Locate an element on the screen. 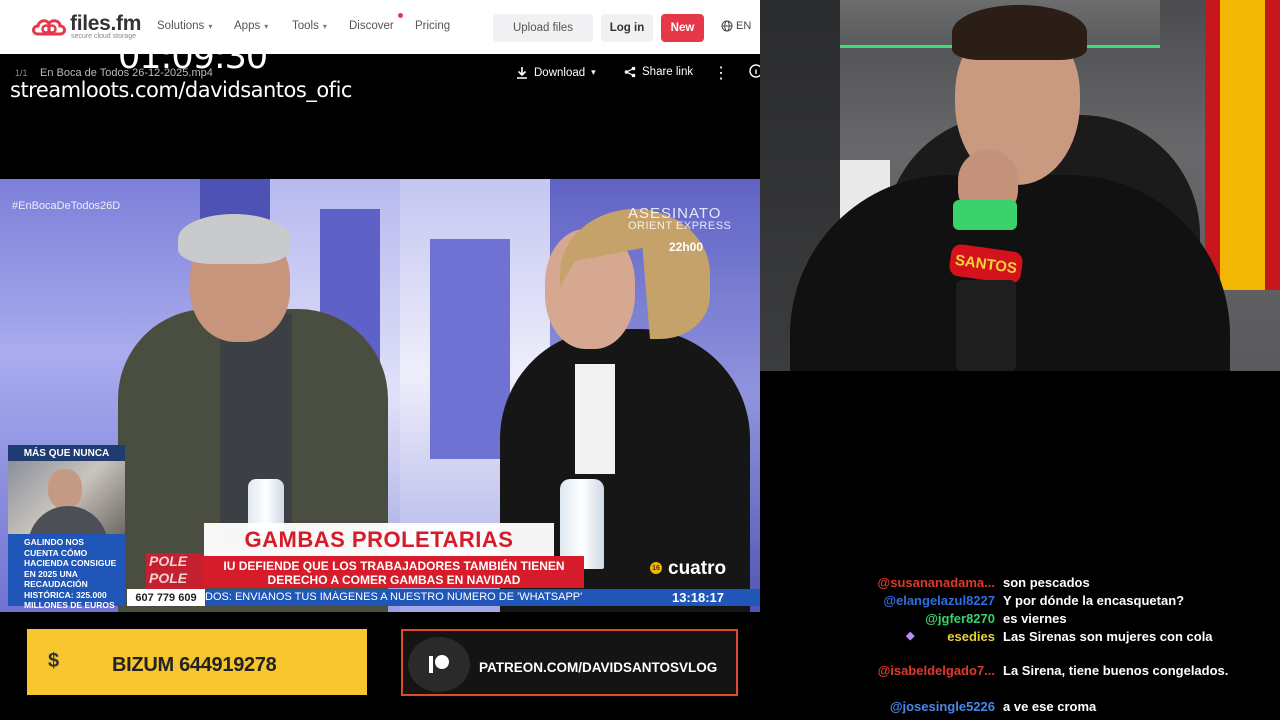  download-label: Download is located at coordinates (560, 72).